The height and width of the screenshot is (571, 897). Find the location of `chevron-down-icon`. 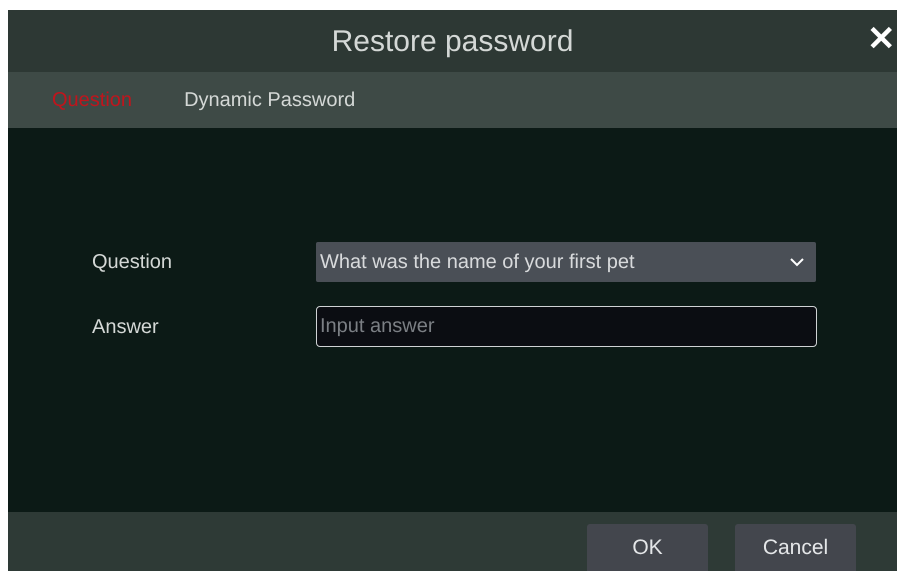

chevron-down-icon is located at coordinates (797, 262).